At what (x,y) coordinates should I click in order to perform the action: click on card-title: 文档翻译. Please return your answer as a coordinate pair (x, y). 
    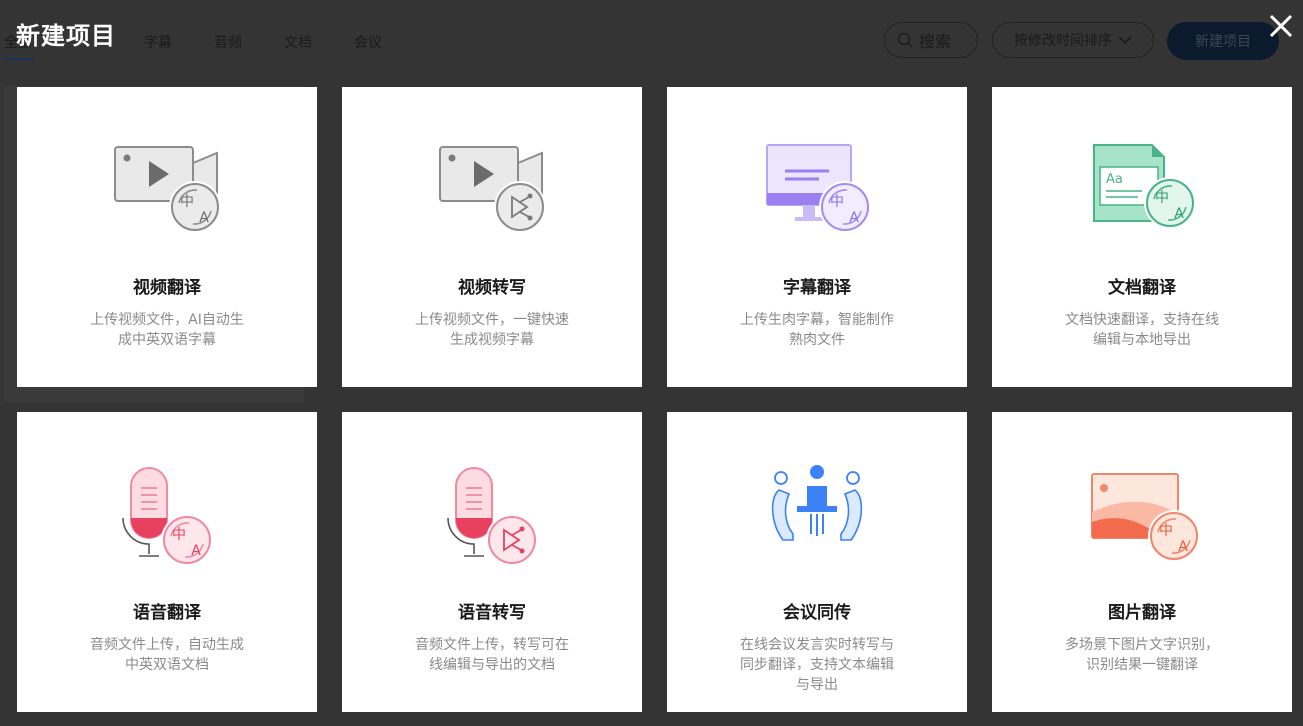
    Looking at the image, I should click on (1142, 288).